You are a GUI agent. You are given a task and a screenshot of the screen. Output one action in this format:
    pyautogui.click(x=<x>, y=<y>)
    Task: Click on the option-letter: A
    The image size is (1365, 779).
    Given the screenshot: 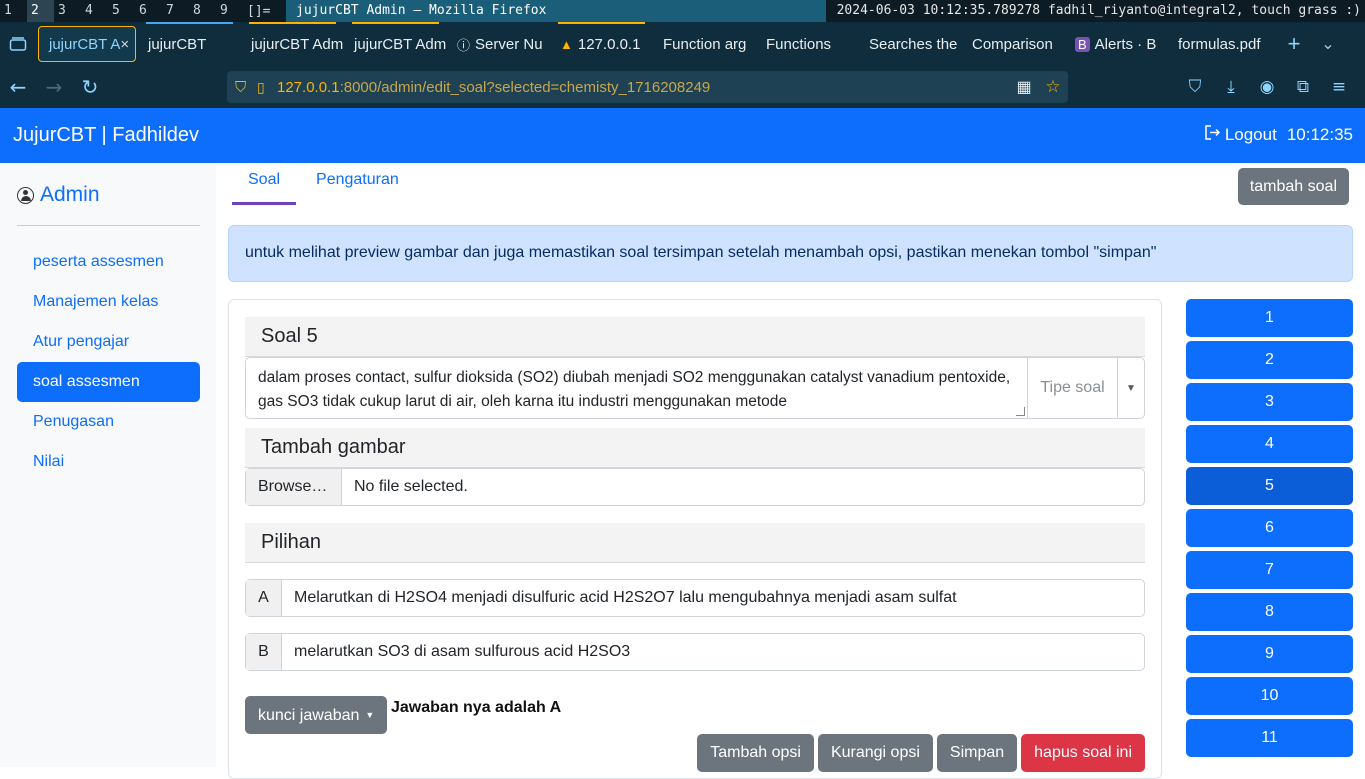 What is the action you would take?
    pyautogui.click(x=264, y=598)
    